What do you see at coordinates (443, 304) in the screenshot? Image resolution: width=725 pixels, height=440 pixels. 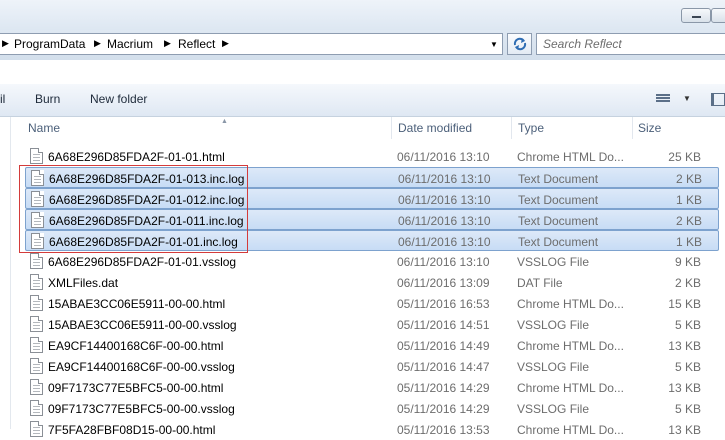 I see `file-date-modified: 05/11/2016 16:53` at bounding box center [443, 304].